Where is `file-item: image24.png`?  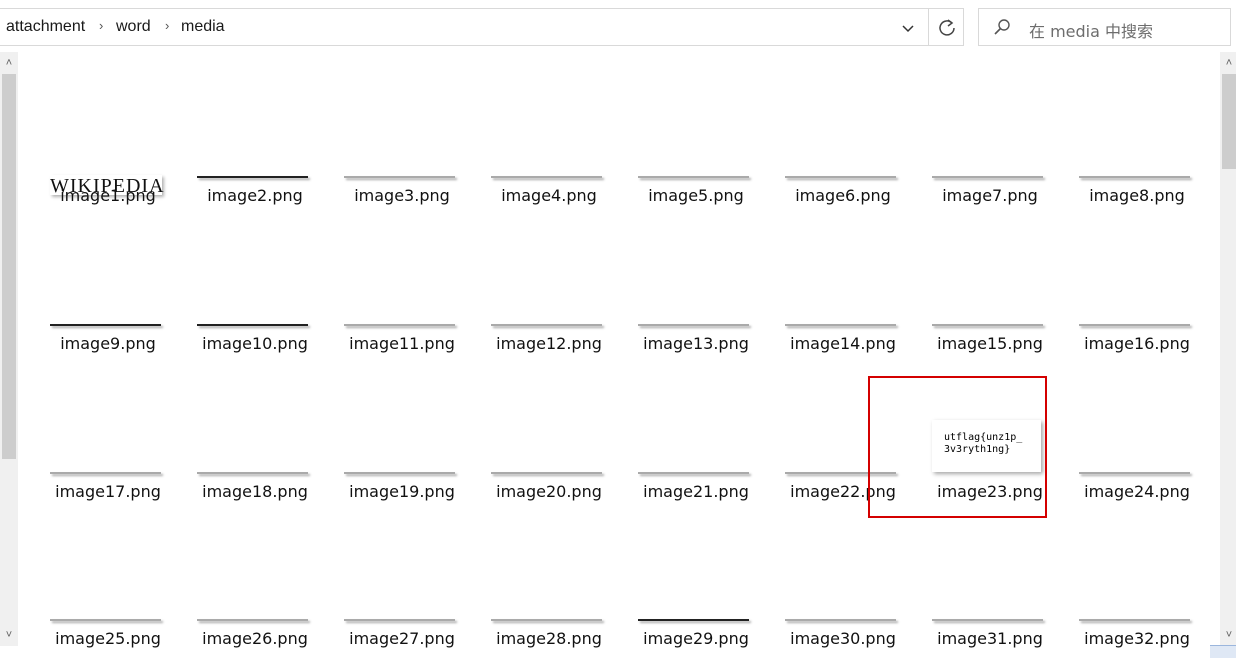 file-item: image24.png is located at coordinates (1137, 461).